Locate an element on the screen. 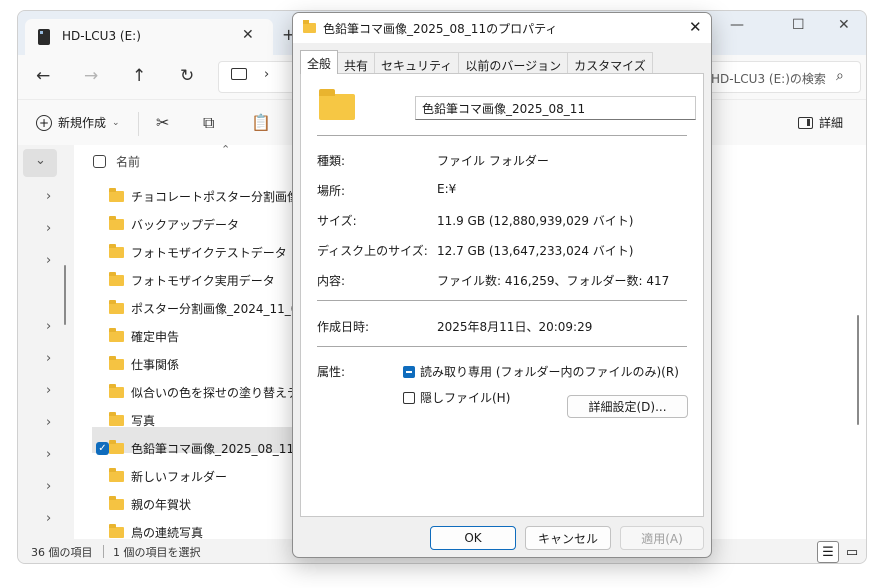 This screenshot has width=885, height=588. column-header-name: 名前 is located at coordinates (116, 161).